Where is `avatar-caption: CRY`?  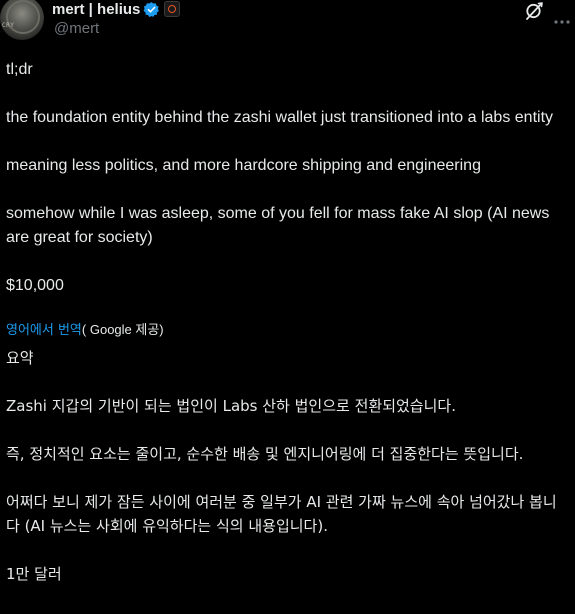 avatar-caption: CRY is located at coordinates (8, 25).